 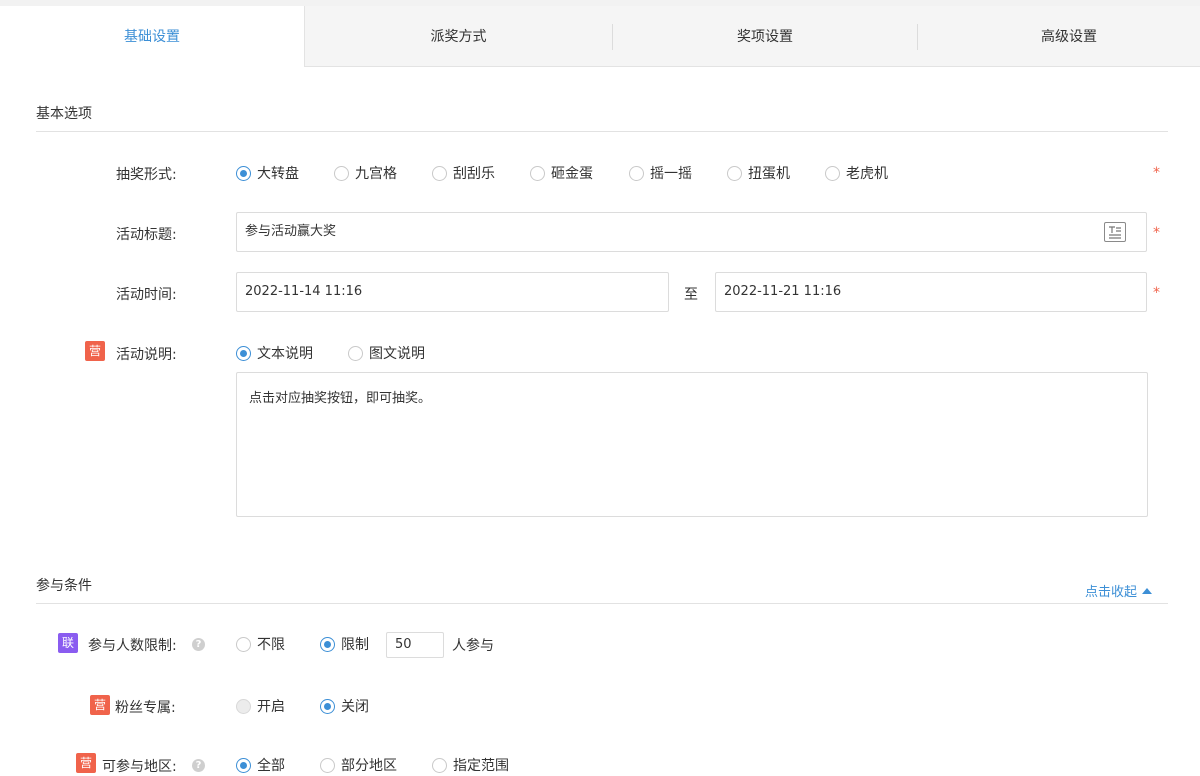 What do you see at coordinates (765, 36) in the screenshot?
I see `tab-prize-settings: 奖项设置` at bounding box center [765, 36].